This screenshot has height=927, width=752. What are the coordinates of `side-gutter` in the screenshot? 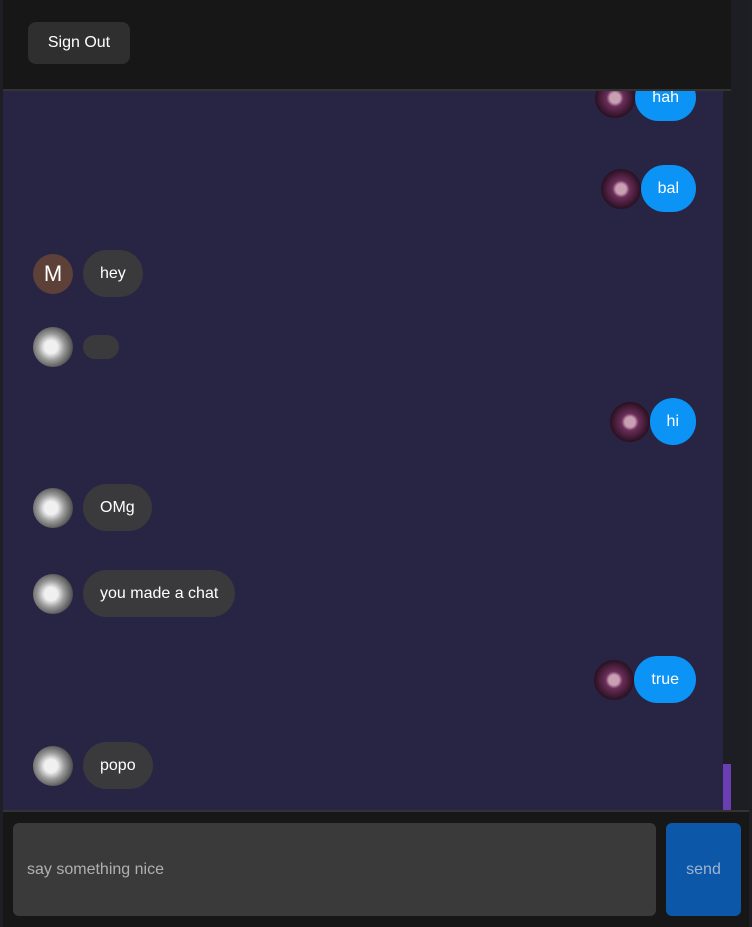 It's located at (740, 405).